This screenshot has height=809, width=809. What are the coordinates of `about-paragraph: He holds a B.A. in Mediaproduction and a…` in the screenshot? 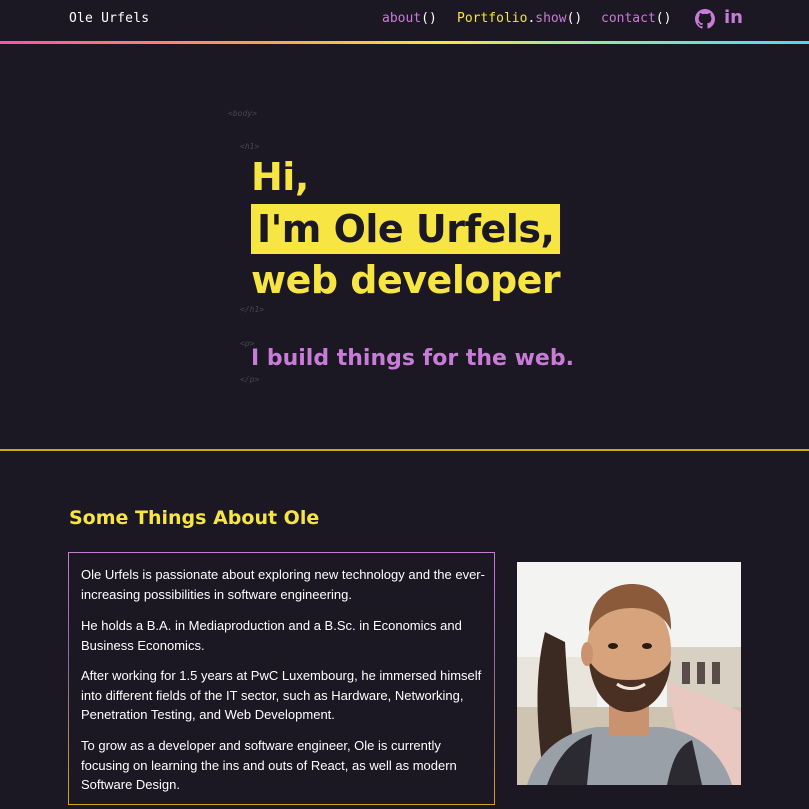 It's located at (271, 635).